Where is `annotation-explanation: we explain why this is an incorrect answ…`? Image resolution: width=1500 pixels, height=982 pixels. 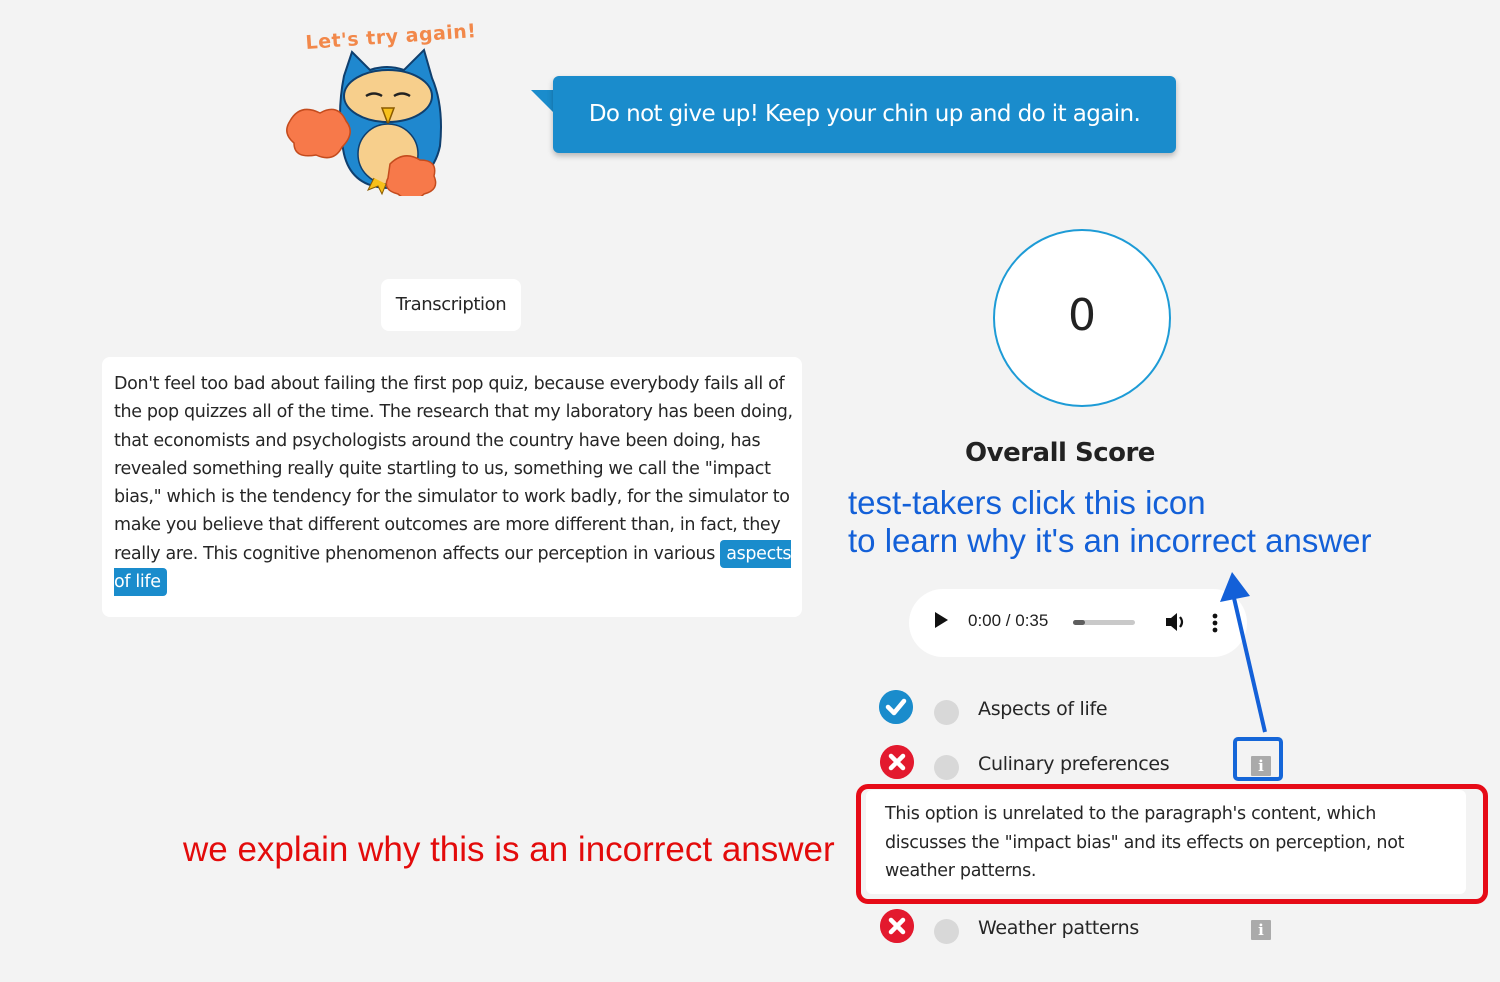
annotation-explanation: we explain why this is an incorrect answ… is located at coordinates (509, 849).